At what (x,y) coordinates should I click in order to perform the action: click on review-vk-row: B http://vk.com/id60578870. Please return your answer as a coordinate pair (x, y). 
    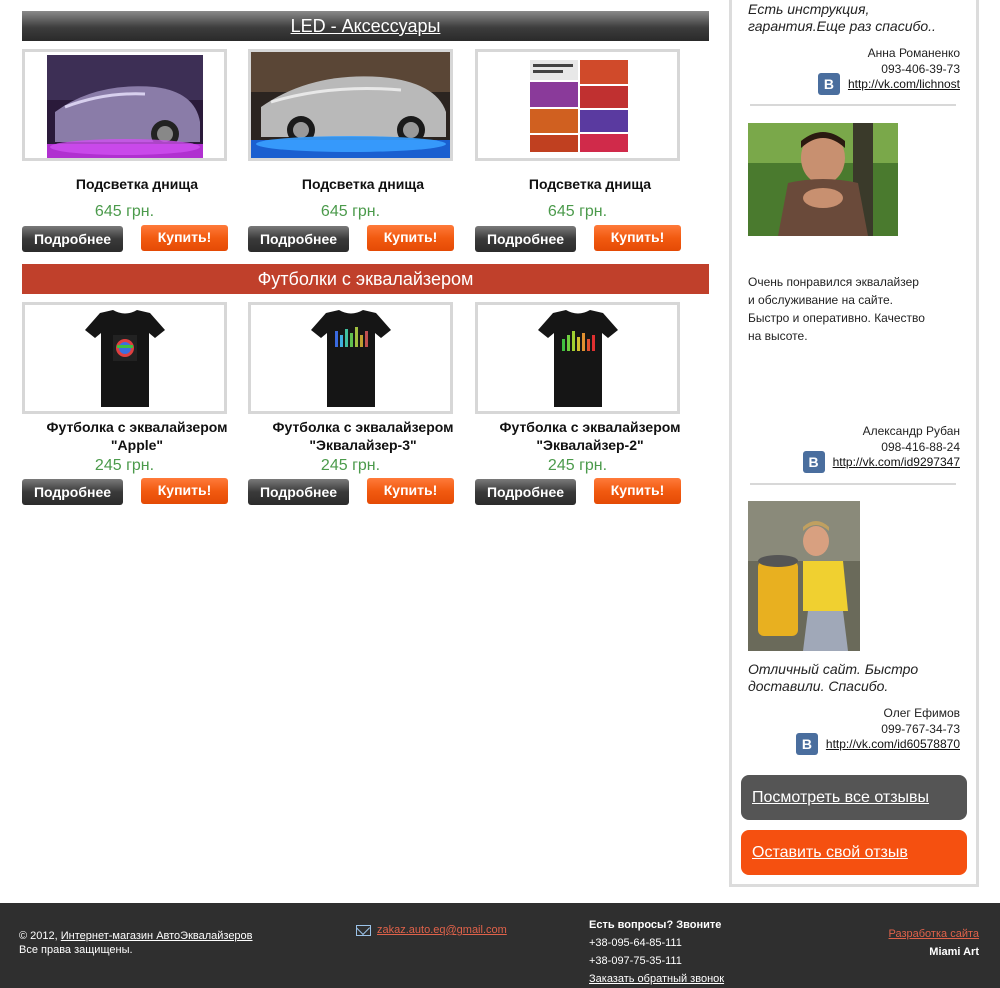
    Looking at the image, I should click on (877, 744).